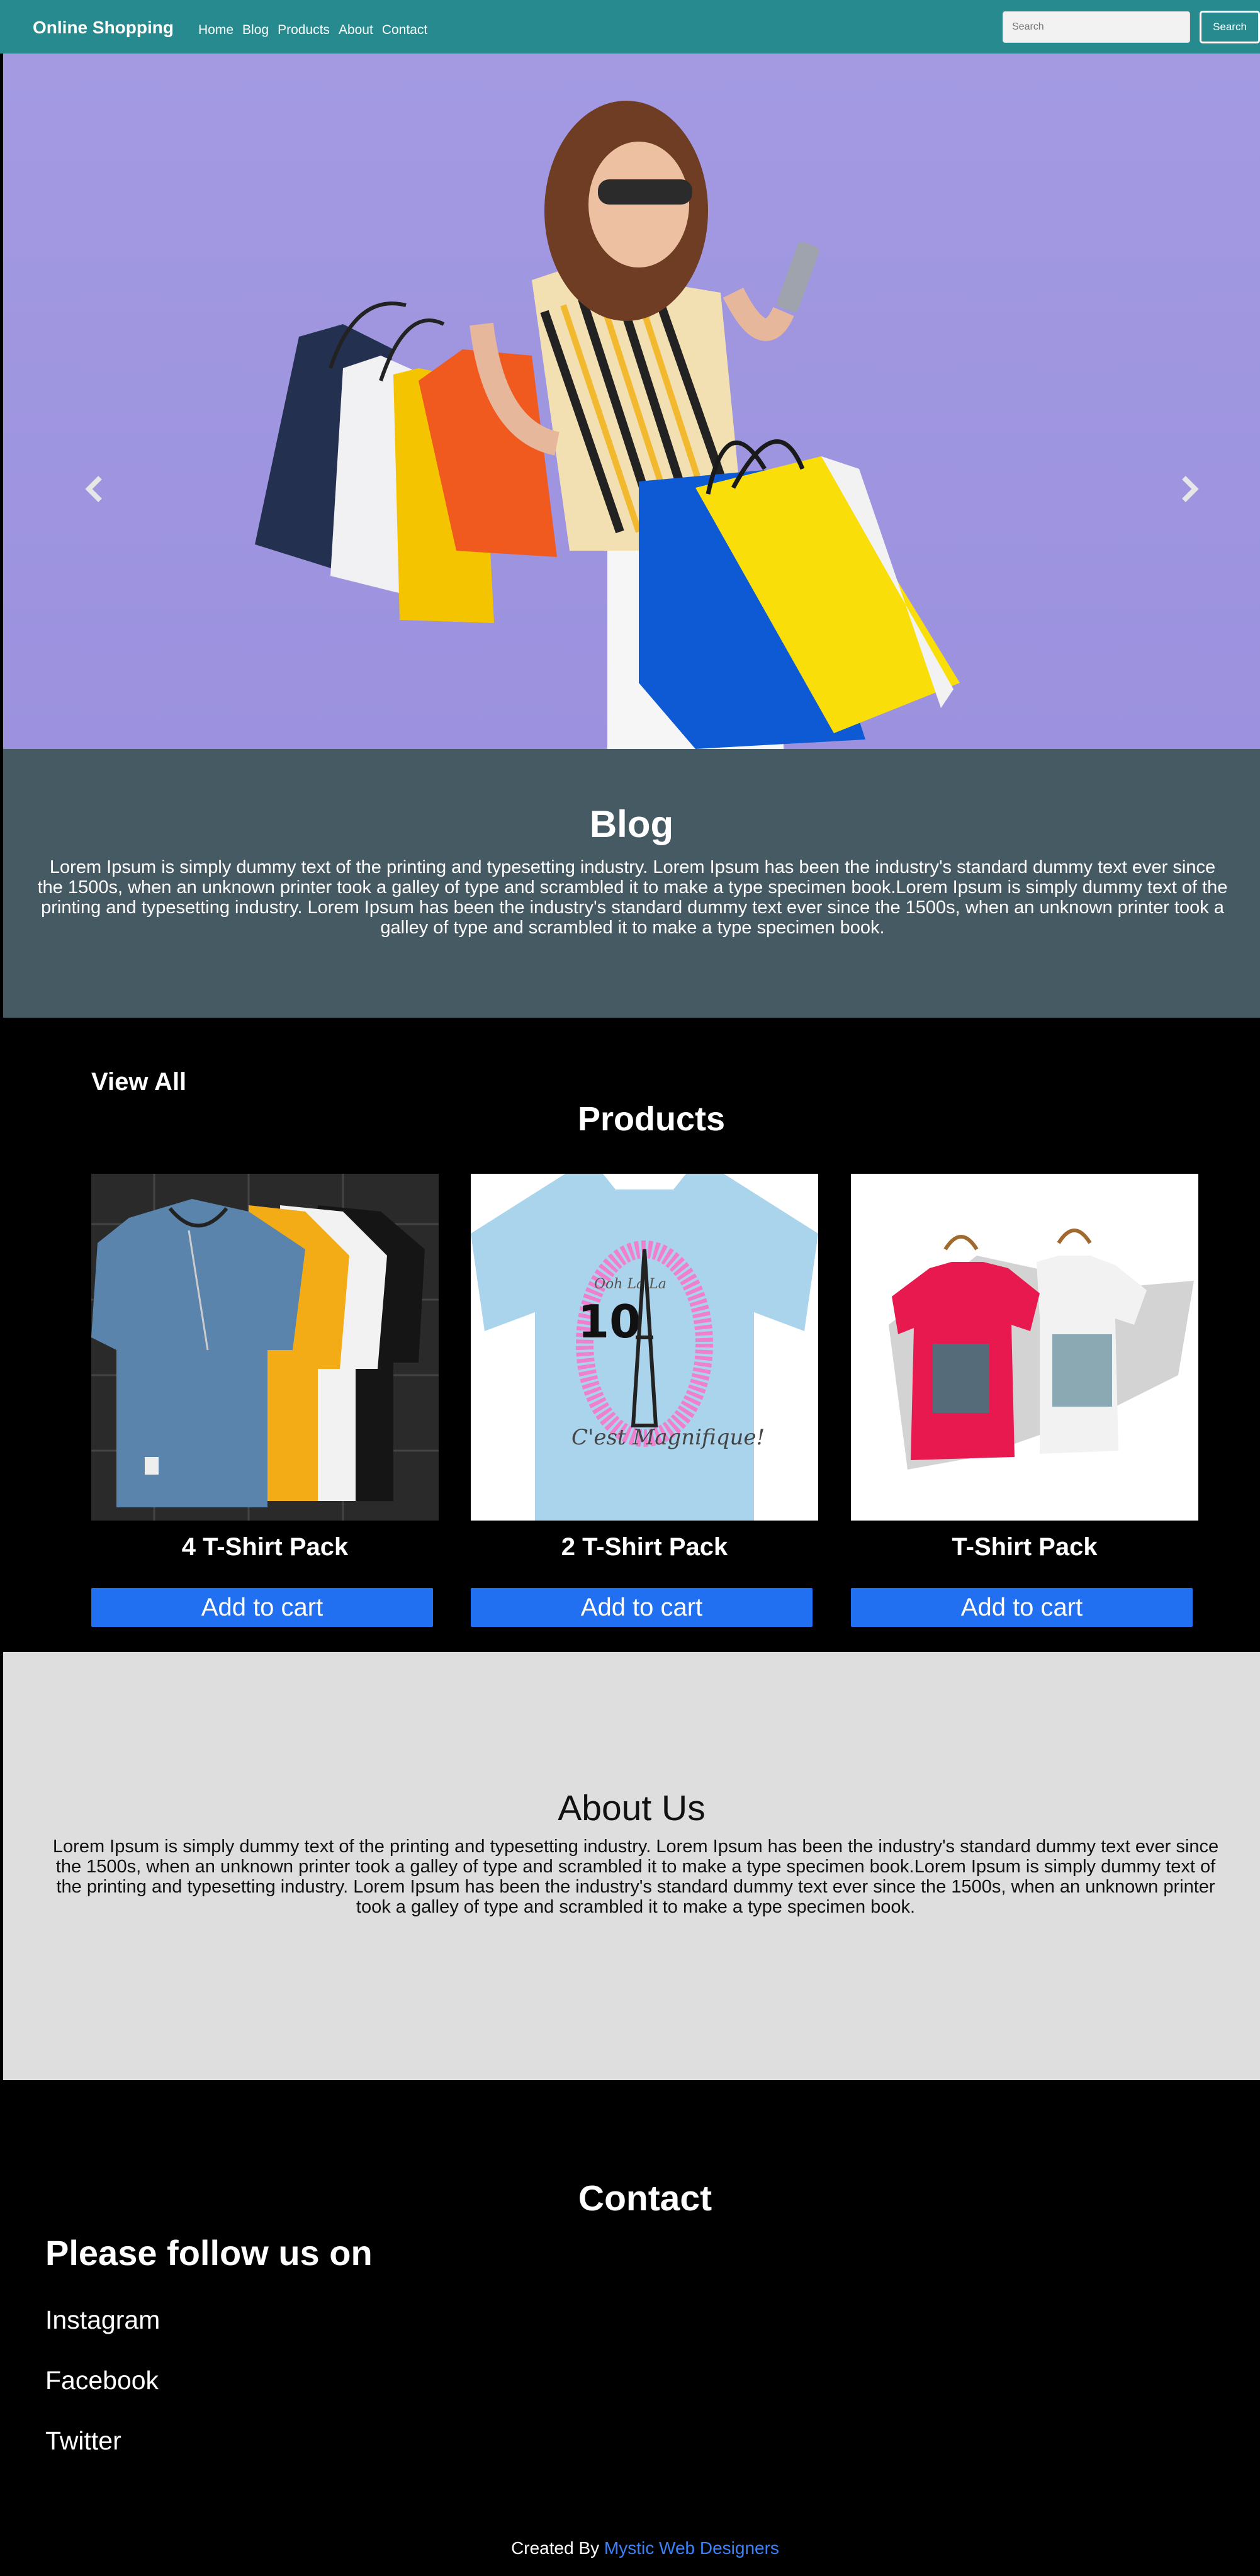 The image size is (1260, 2576). Describe the element at coordinates (645, 2198) in the screenshot. I see `contact-title: Contact` at that location.